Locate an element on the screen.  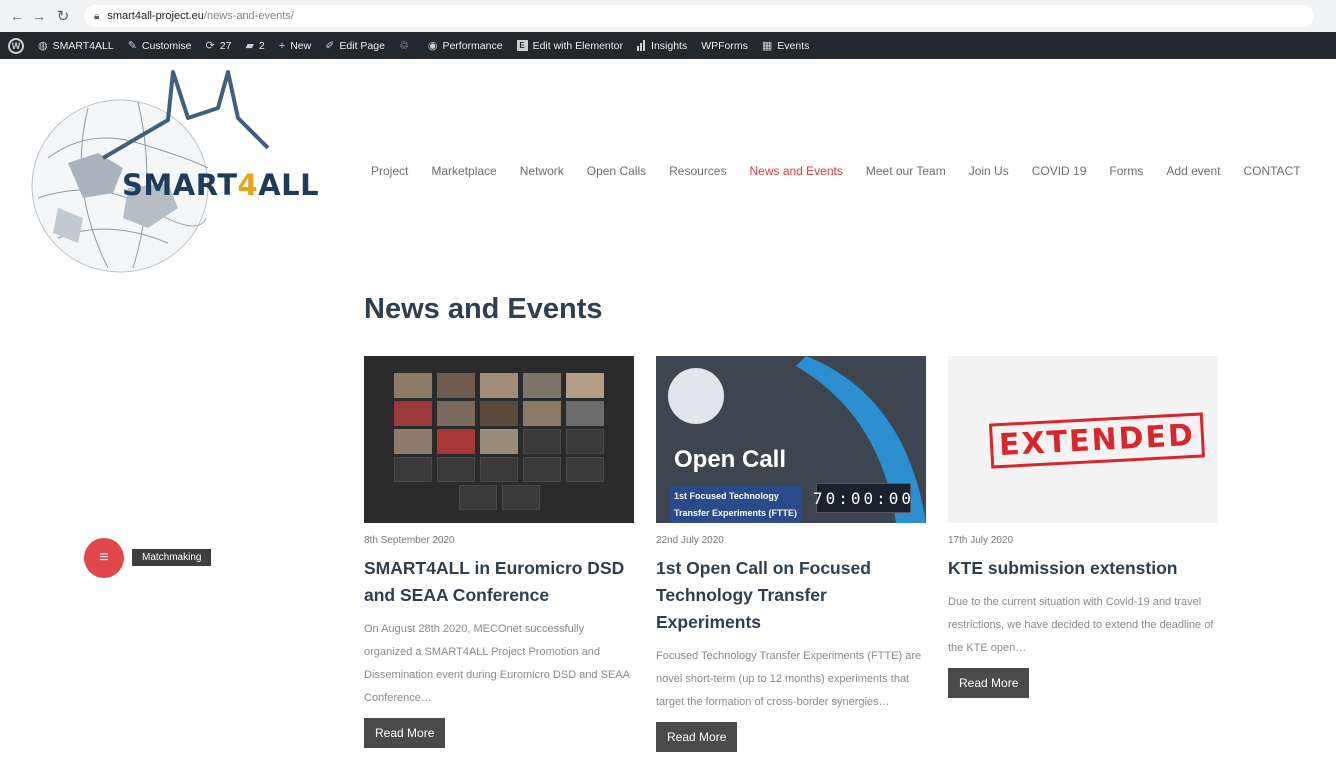
insights-bars-icon is located at coordinates (641, 45).